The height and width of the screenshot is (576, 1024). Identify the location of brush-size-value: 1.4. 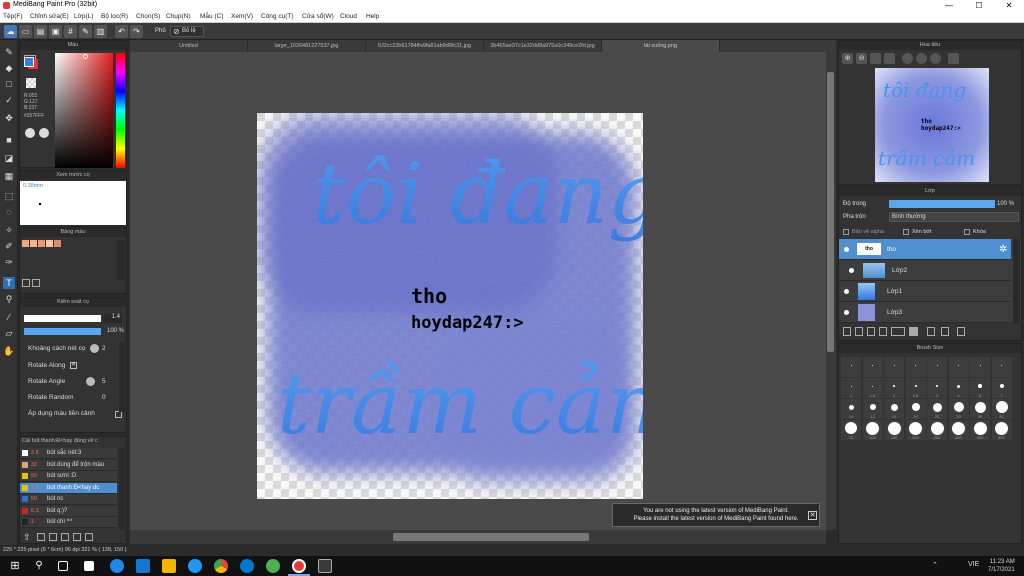
(113, 318).